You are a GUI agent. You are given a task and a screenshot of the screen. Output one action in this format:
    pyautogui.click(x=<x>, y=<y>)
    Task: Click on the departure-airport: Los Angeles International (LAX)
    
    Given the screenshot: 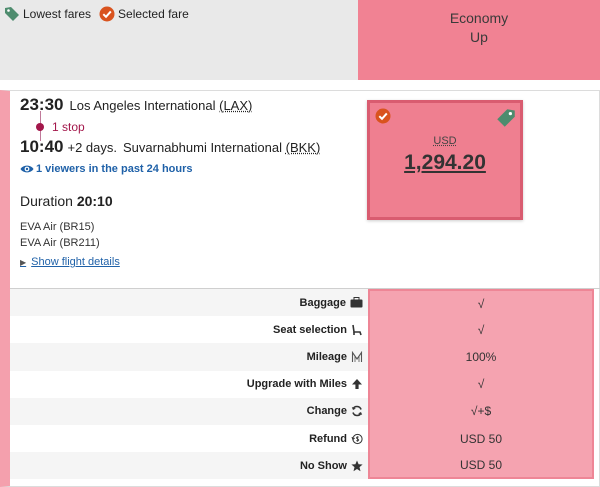 What is the action you would take?
    pyautogui.click(x=160, y=105)
    